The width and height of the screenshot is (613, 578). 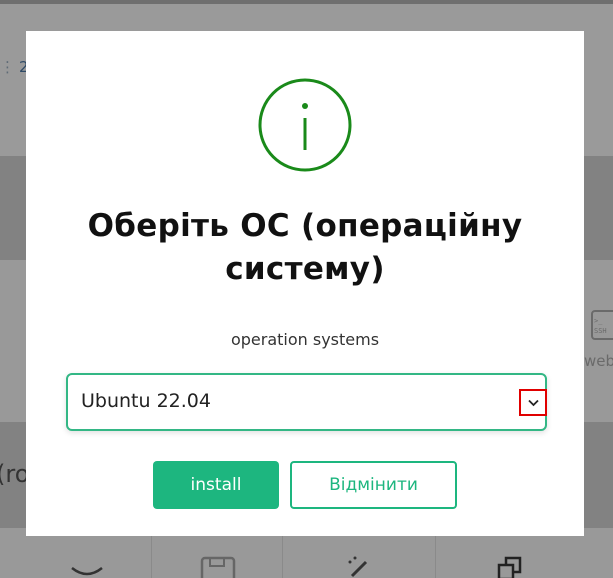 I want to click on eye-icon, so click(x=87, y=571).